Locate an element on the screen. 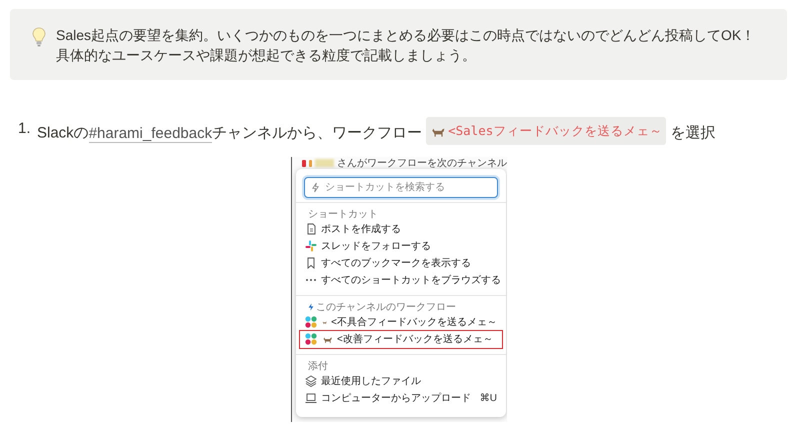  section-header: このチャンネルのワークフロー is located at coordinates (386, 307).